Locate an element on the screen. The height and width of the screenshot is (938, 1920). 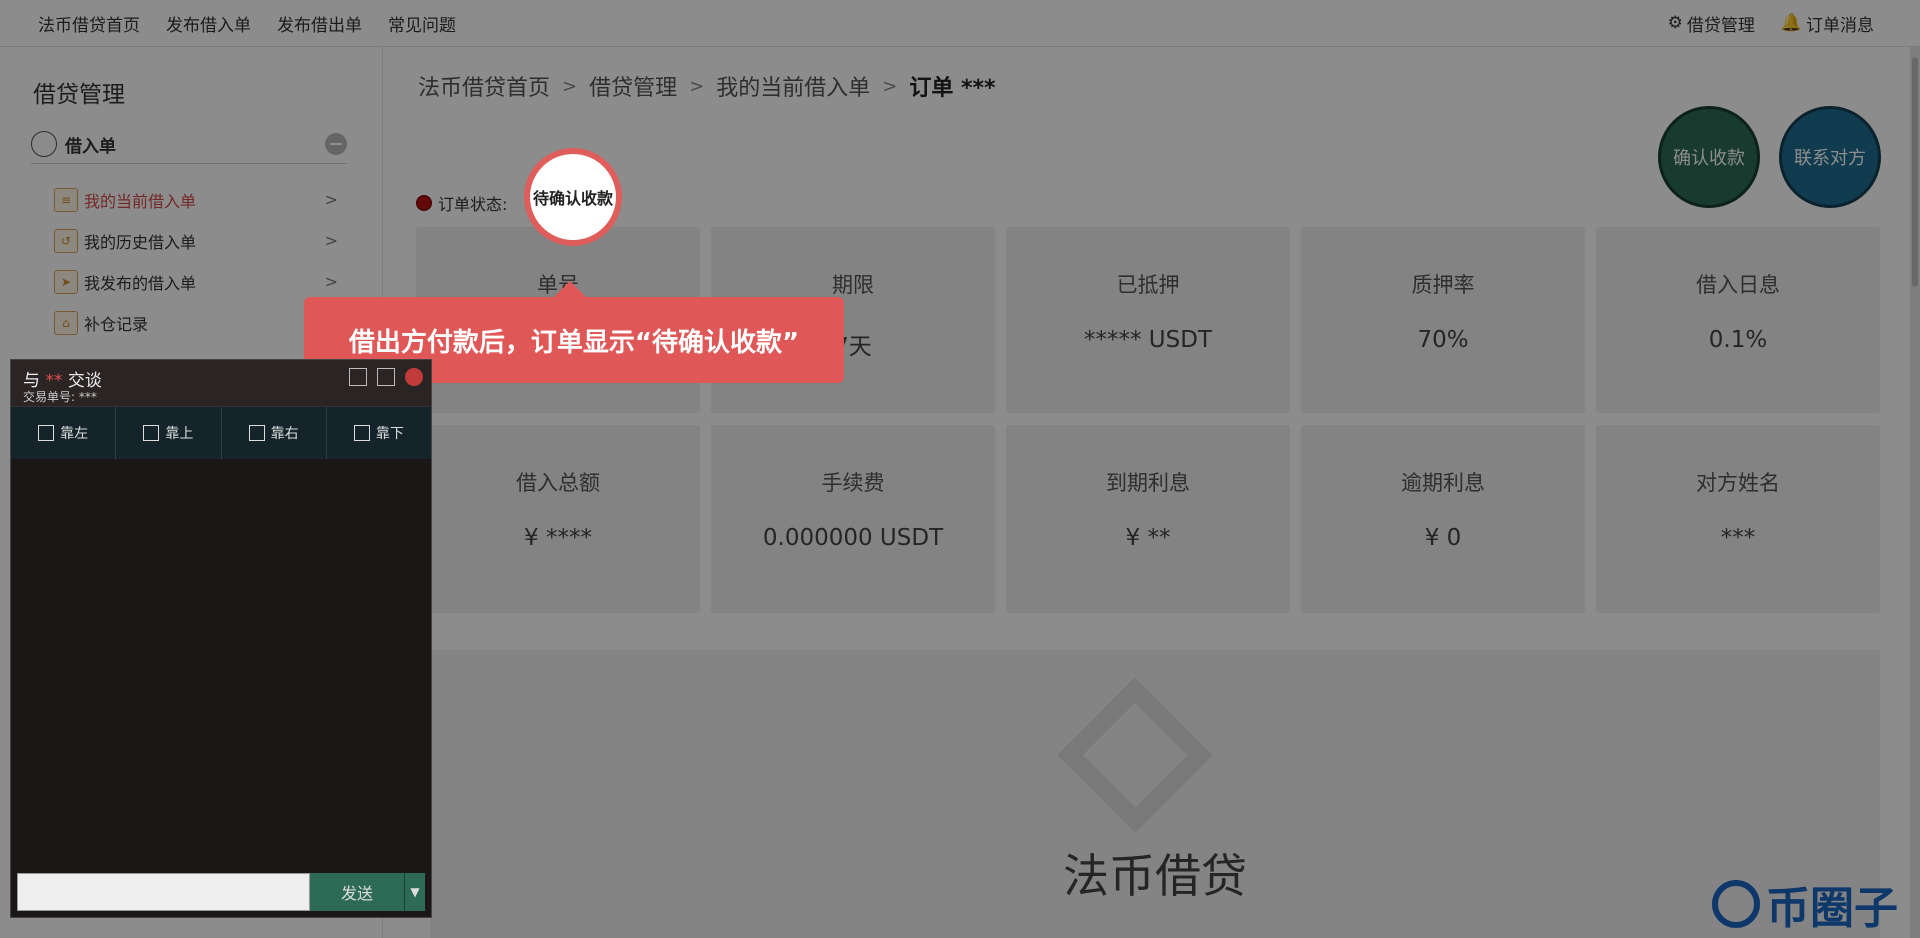
dock-left-label: 靠左 is located at coordinates (74, 434).